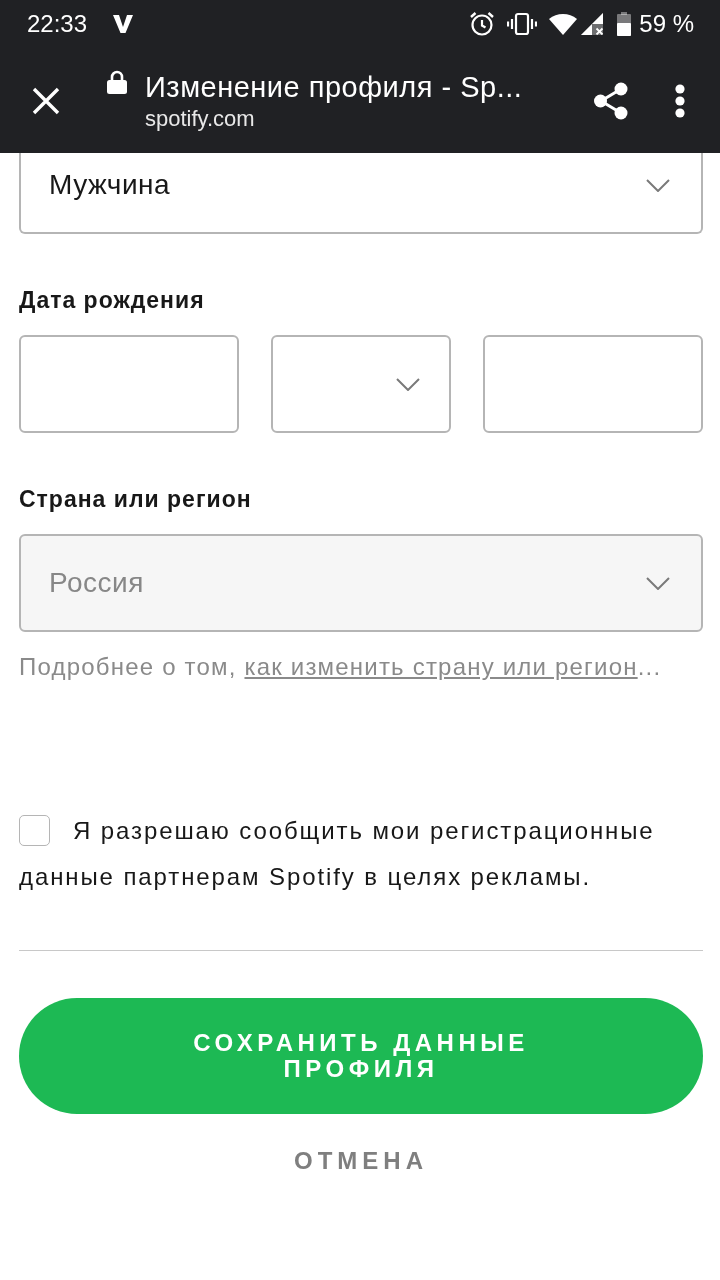  What do you see at coordinates (123, 24) in the screenshot?
I see `v-icon` at bounding box center [123, 24].